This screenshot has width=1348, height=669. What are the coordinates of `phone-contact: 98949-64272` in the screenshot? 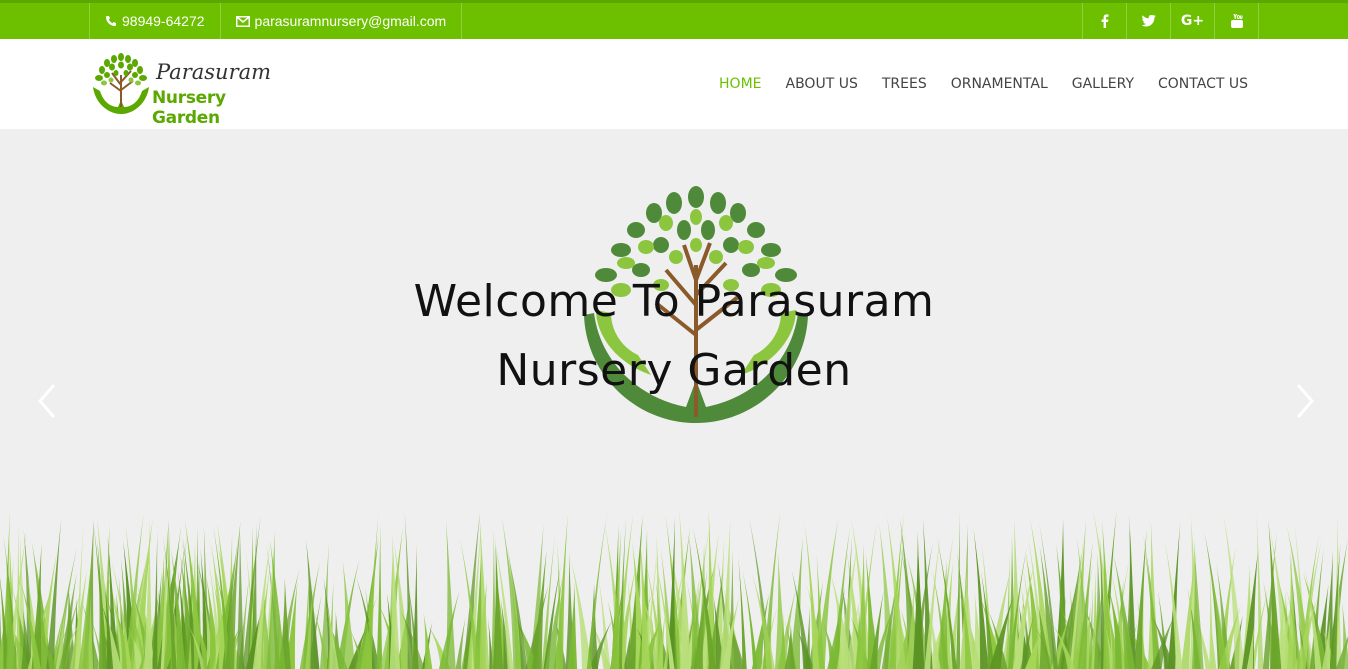 It's located at (154, 21).